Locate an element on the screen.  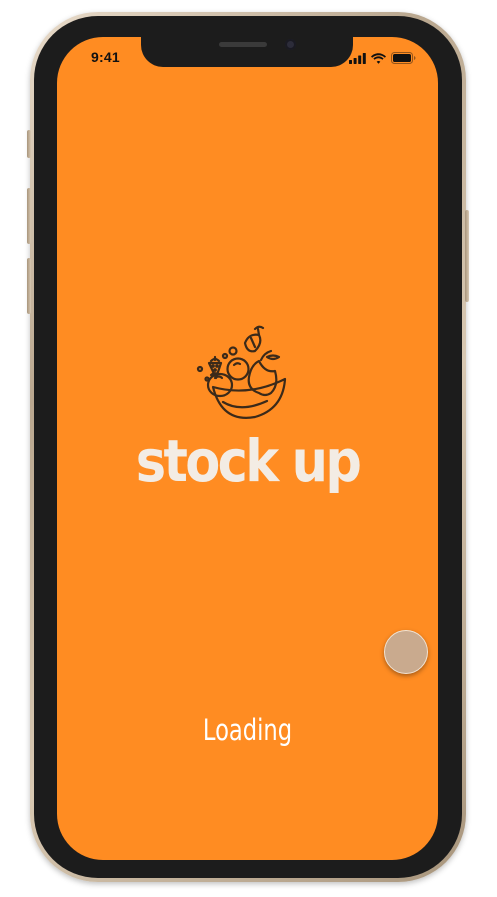
status-icons is located at coordinates (382, 58).